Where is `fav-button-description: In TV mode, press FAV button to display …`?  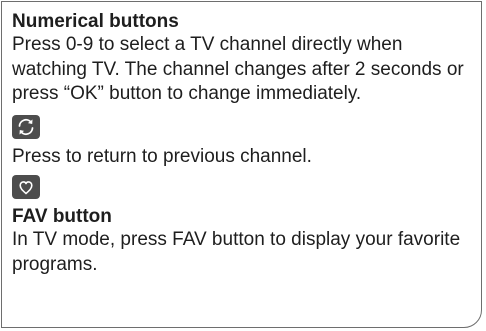
fav-button-description: In TV mode, press FAV button to display … is located at coordinates (236, 252).